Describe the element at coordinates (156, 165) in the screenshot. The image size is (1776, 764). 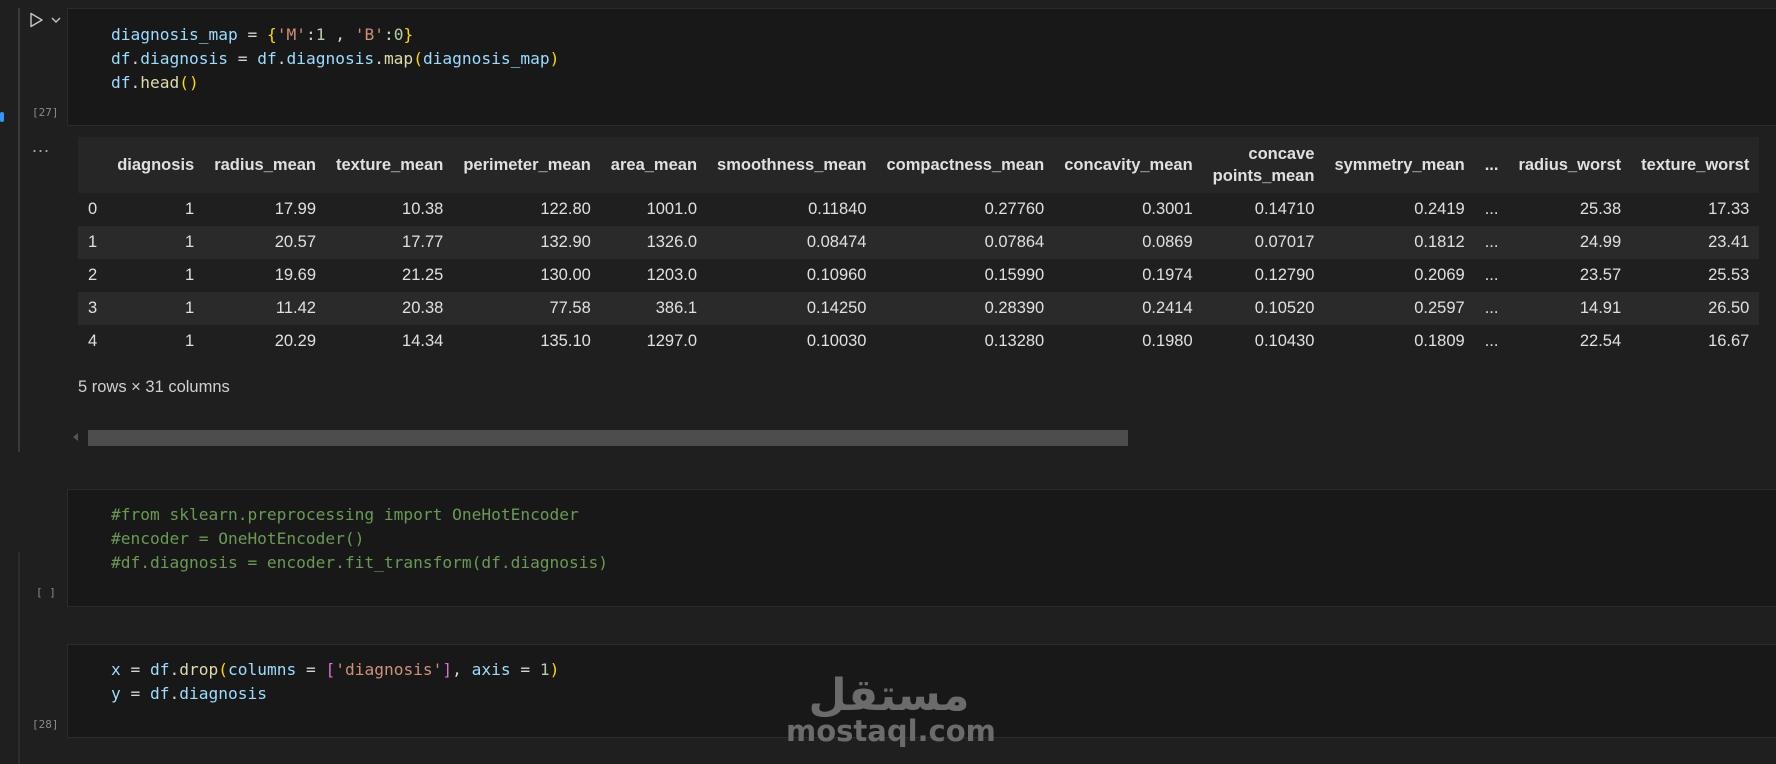
I see `column-header: diagnosis` at that location.